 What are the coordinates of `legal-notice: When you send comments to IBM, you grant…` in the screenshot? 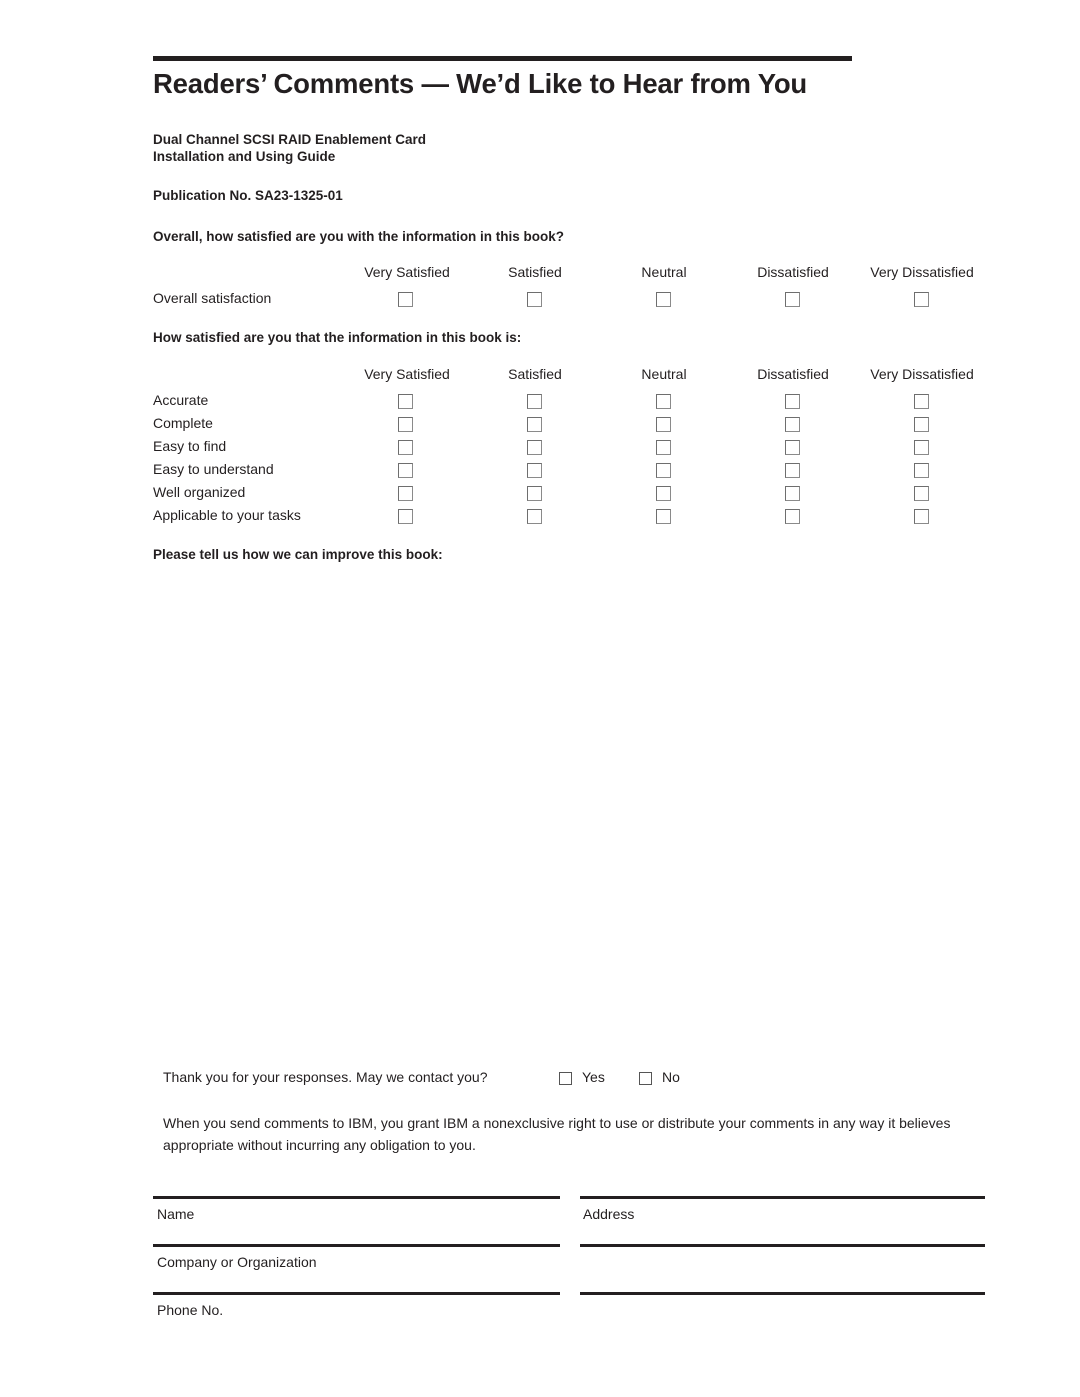 It's located at (557, 1134).